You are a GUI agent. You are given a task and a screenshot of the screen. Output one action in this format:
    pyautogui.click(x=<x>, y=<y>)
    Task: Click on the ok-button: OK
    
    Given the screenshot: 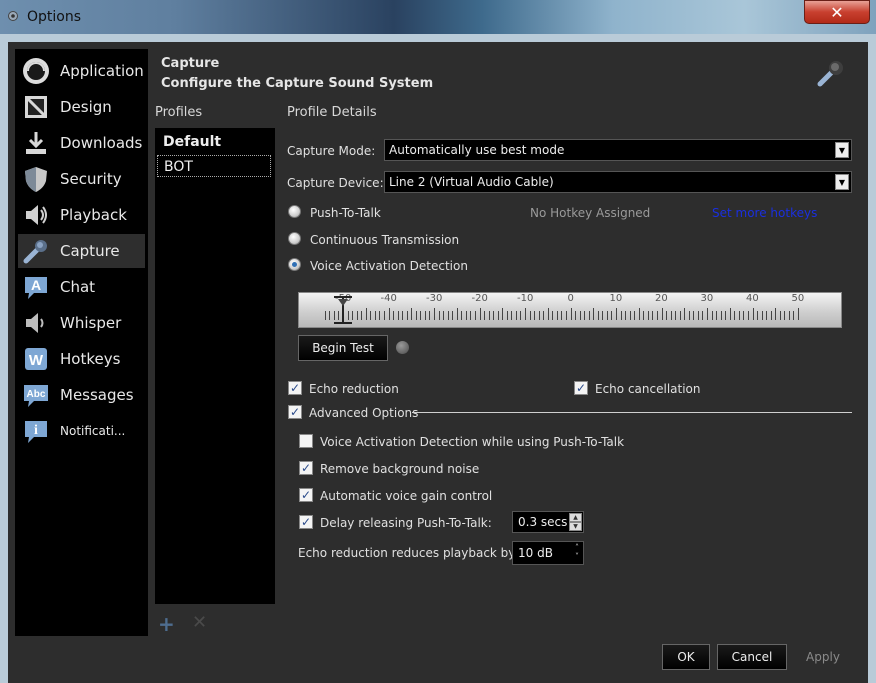 What is the action you would take?
    pyautogui.click(x=686, y=657)
    